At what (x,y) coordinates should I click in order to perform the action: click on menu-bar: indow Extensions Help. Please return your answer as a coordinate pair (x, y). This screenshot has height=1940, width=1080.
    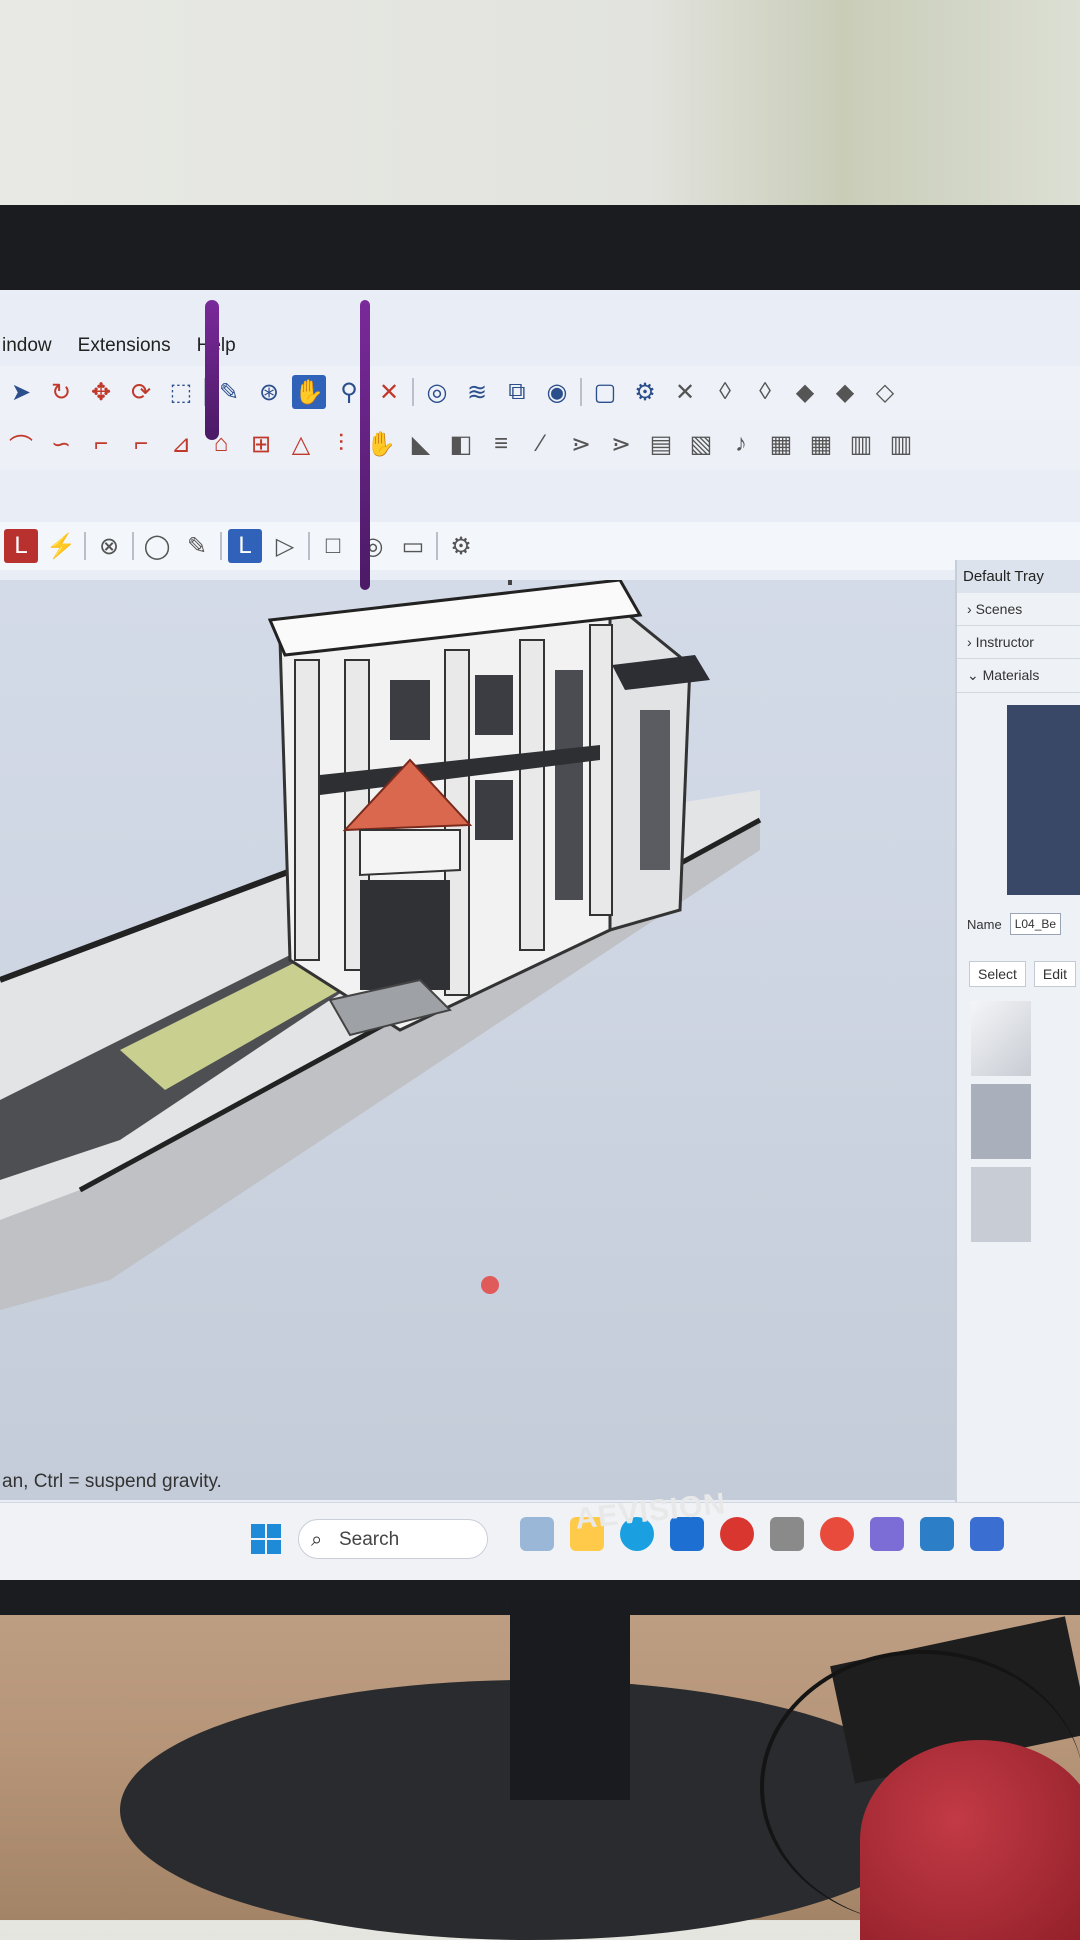
    Looking at the image, I should click on (540, 346).